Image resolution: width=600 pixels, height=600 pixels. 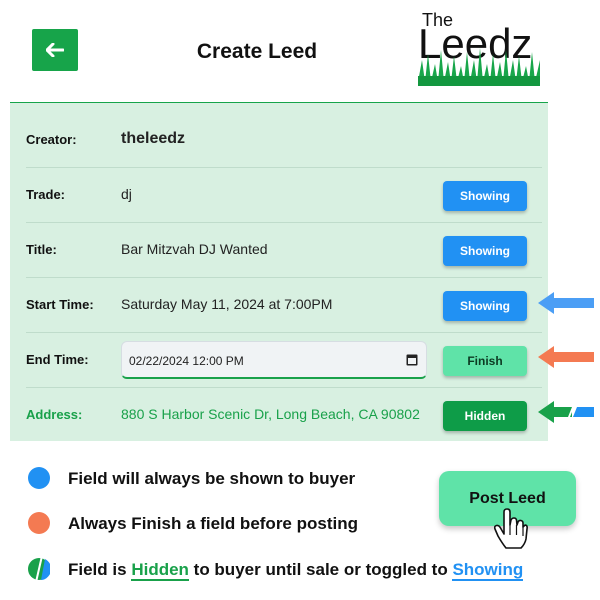 What do you see at coordinates (274, 360) in the screenshot?
I see `end-time-input: 02/22/2024 12:00 PM` at bounding box center [274, 360].